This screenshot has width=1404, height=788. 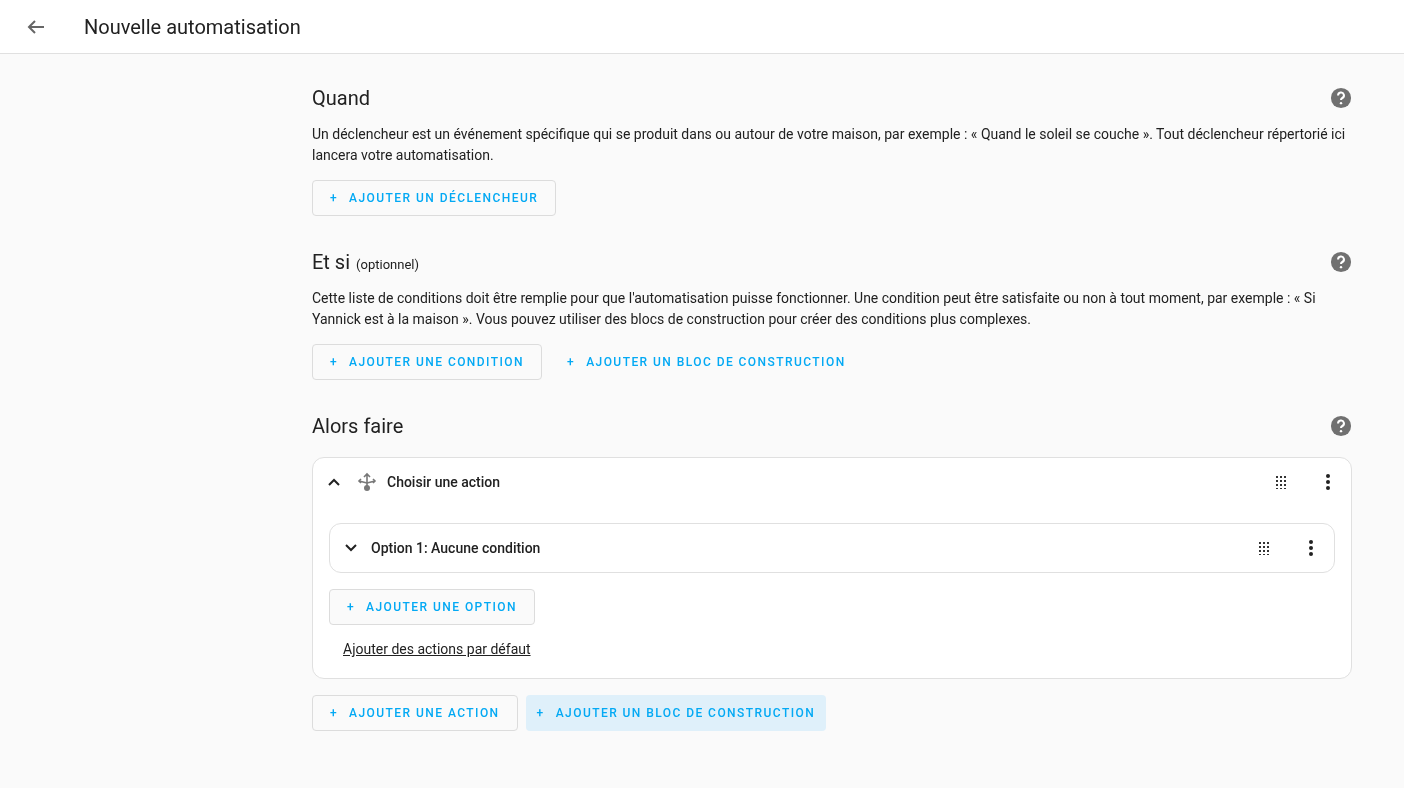 I want to click on section-description: Cette liste de conditions doit être remplie pour que l'automatisation puisse fonctionner. Une condition peut être satisfaite ou non à tout moment, par exemple : « Si Yannick est à la maison ». Vous pouvez utiliser des blocs de construction pour créer des conditions plus complexes., so click(x=814, y=309).